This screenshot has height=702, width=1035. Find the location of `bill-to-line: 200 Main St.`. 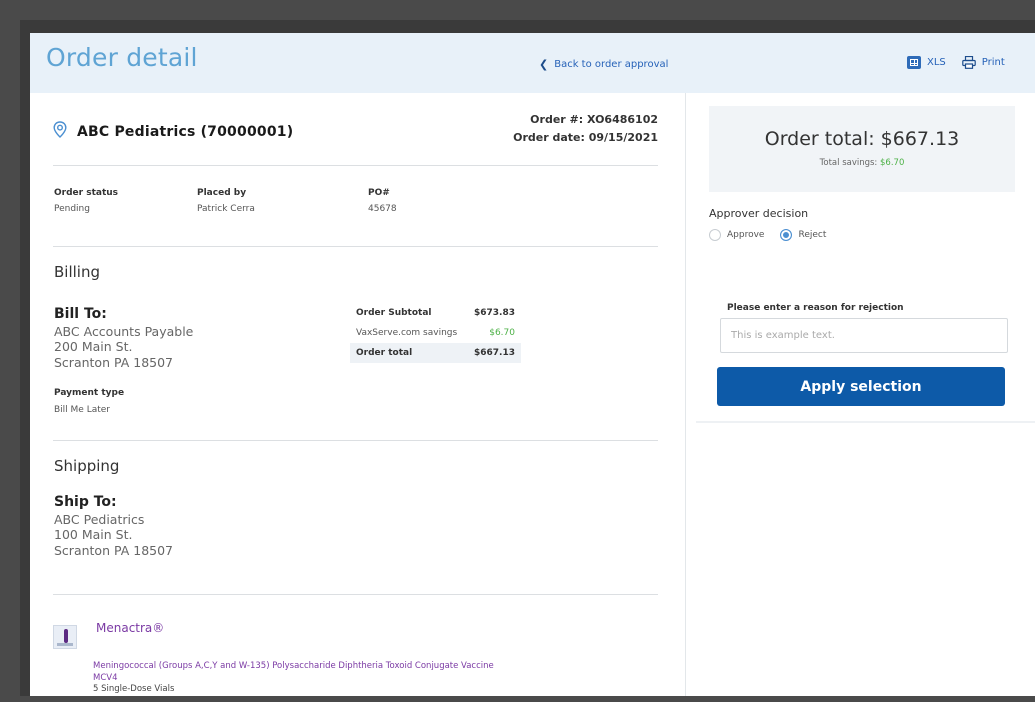

bill-to-line: 200 Main St. is located at coordinates (93, 346).